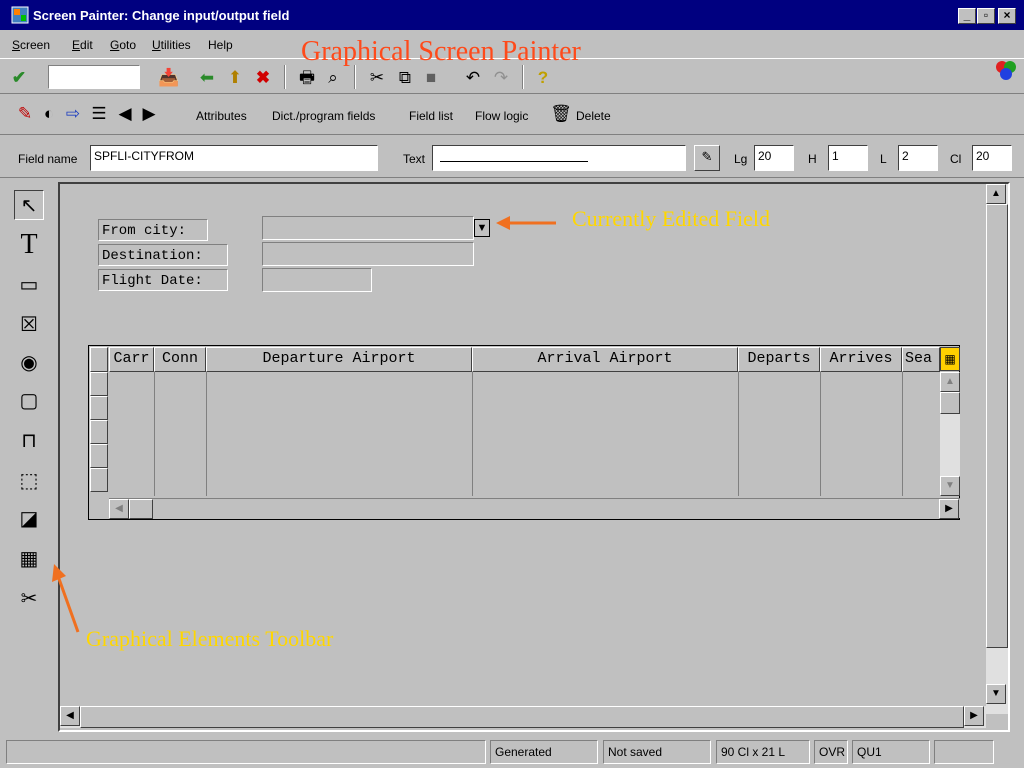  What do you see at coordinates (377, 78) in the screenshot?
I see `cut-icon: ✂` at bounding box center [377, 78].